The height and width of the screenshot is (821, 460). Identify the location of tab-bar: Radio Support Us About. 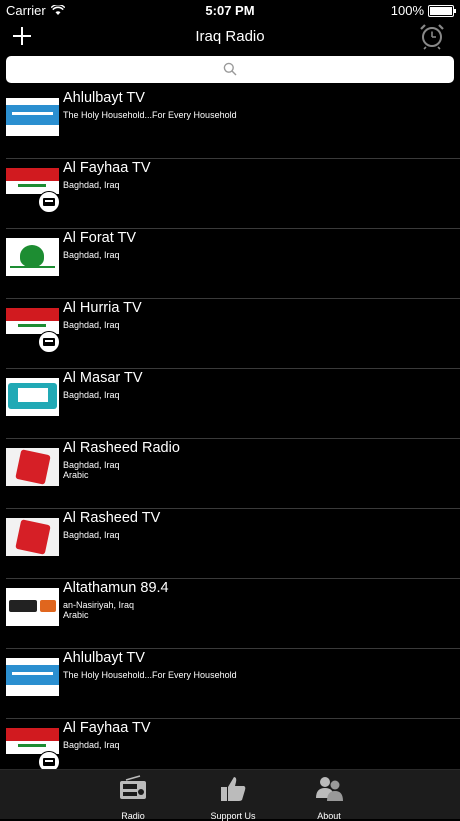
(230, 795).